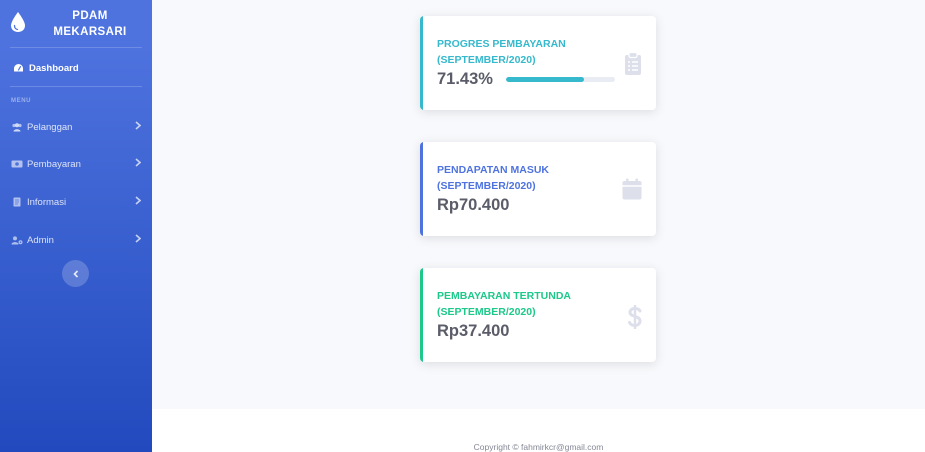  I want to click on chevron-left-icon, so click(75, 273).